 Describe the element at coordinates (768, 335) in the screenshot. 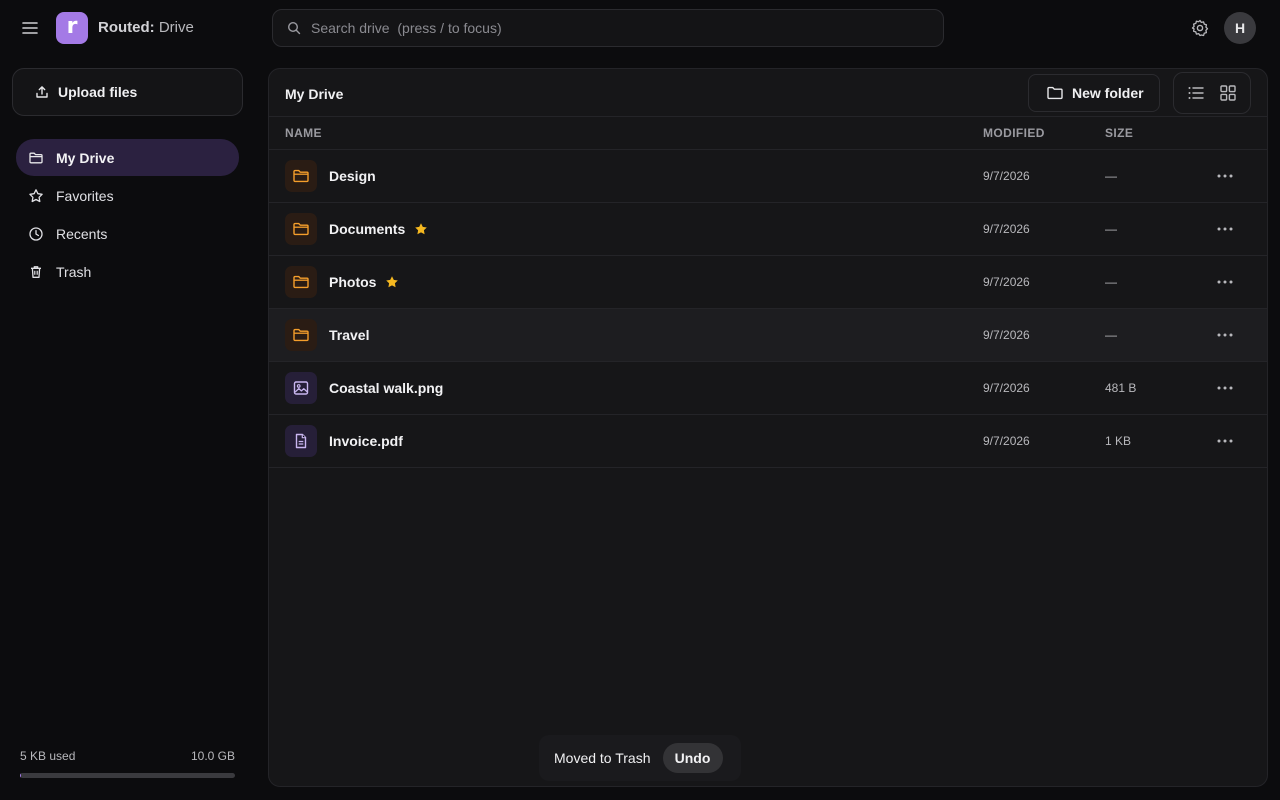

I see `table-row: Travel 9/7/2026 —` at that location.